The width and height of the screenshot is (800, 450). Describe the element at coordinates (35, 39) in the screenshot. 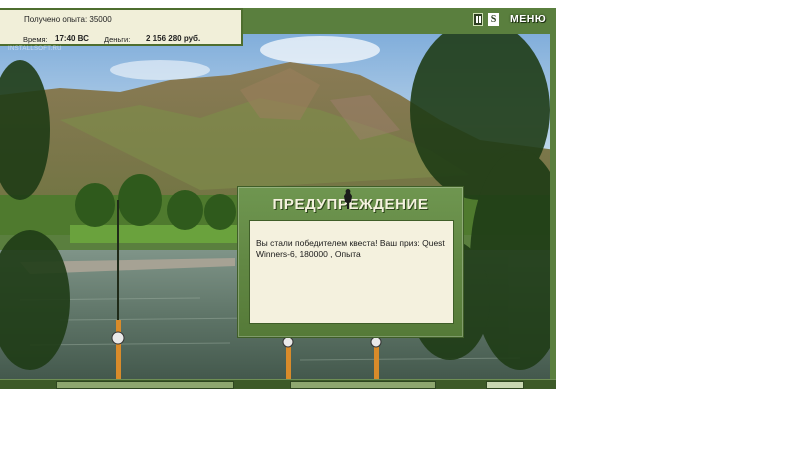

I see `time-label: Время:` at that location.